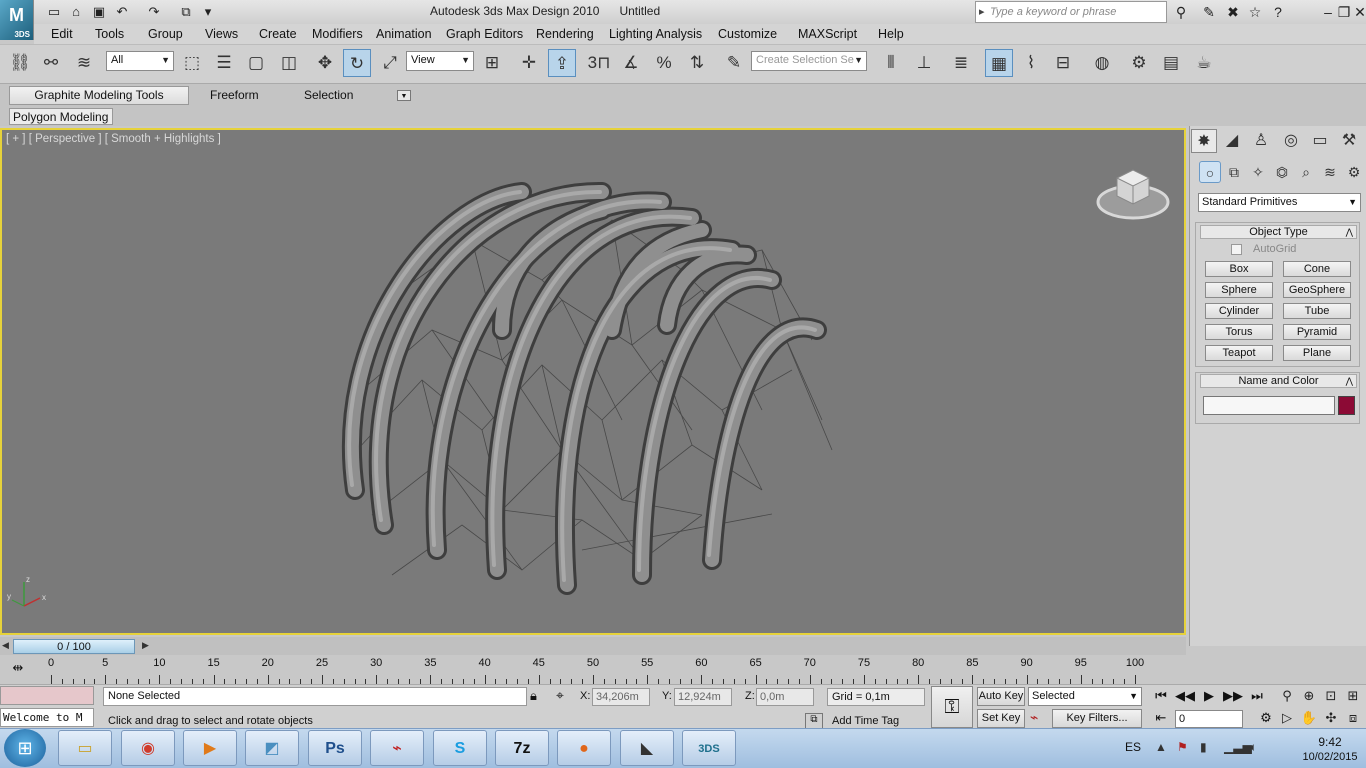 The width and height of the screenshot is (1366, 768). I want to click on align-icon: ⊥, so click(924, 63).